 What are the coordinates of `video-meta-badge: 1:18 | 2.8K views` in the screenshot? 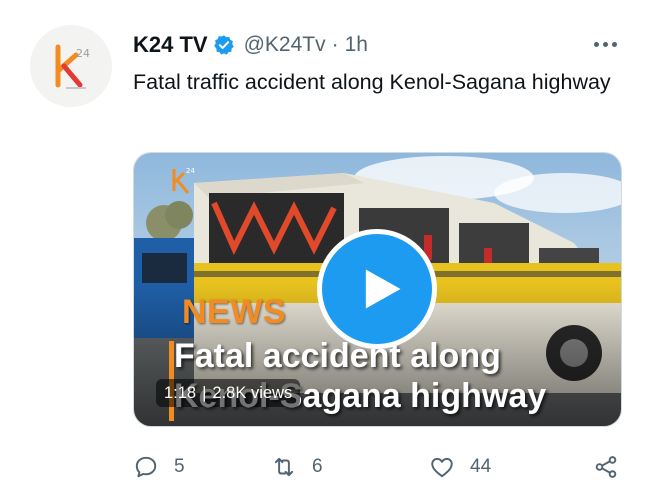 It's located at (228, 393).